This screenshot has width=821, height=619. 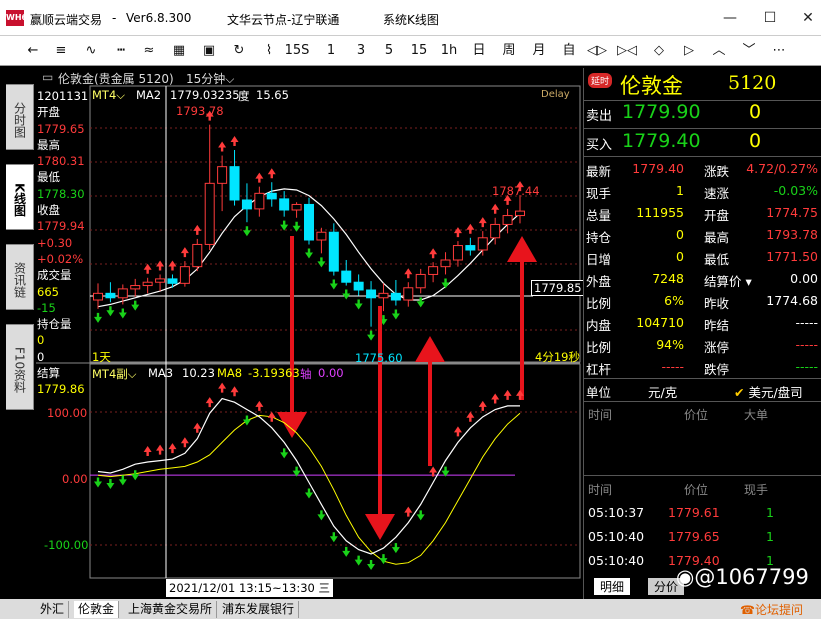 What do you see at coordinates (702, 279) in the screenshot?
I see `quote-row: 外盘 7248 结算价 ▾ 0.00` at bounding box center [702, 279].